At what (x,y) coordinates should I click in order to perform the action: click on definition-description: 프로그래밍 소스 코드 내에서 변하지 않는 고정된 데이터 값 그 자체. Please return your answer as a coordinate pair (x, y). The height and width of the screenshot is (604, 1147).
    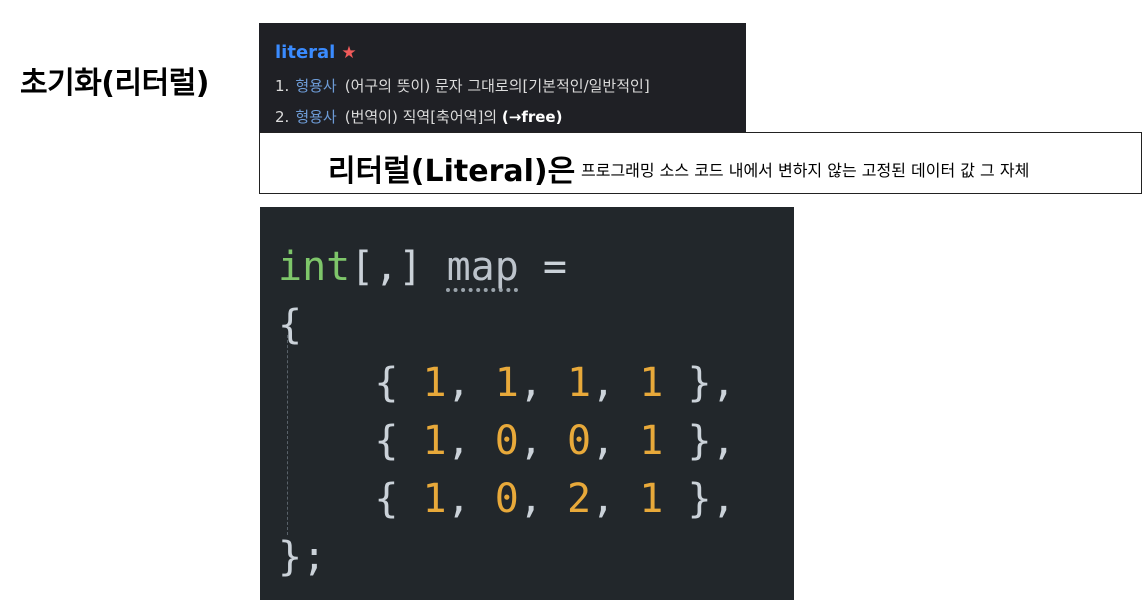
    Looking at the image, I should click on (805, 170).